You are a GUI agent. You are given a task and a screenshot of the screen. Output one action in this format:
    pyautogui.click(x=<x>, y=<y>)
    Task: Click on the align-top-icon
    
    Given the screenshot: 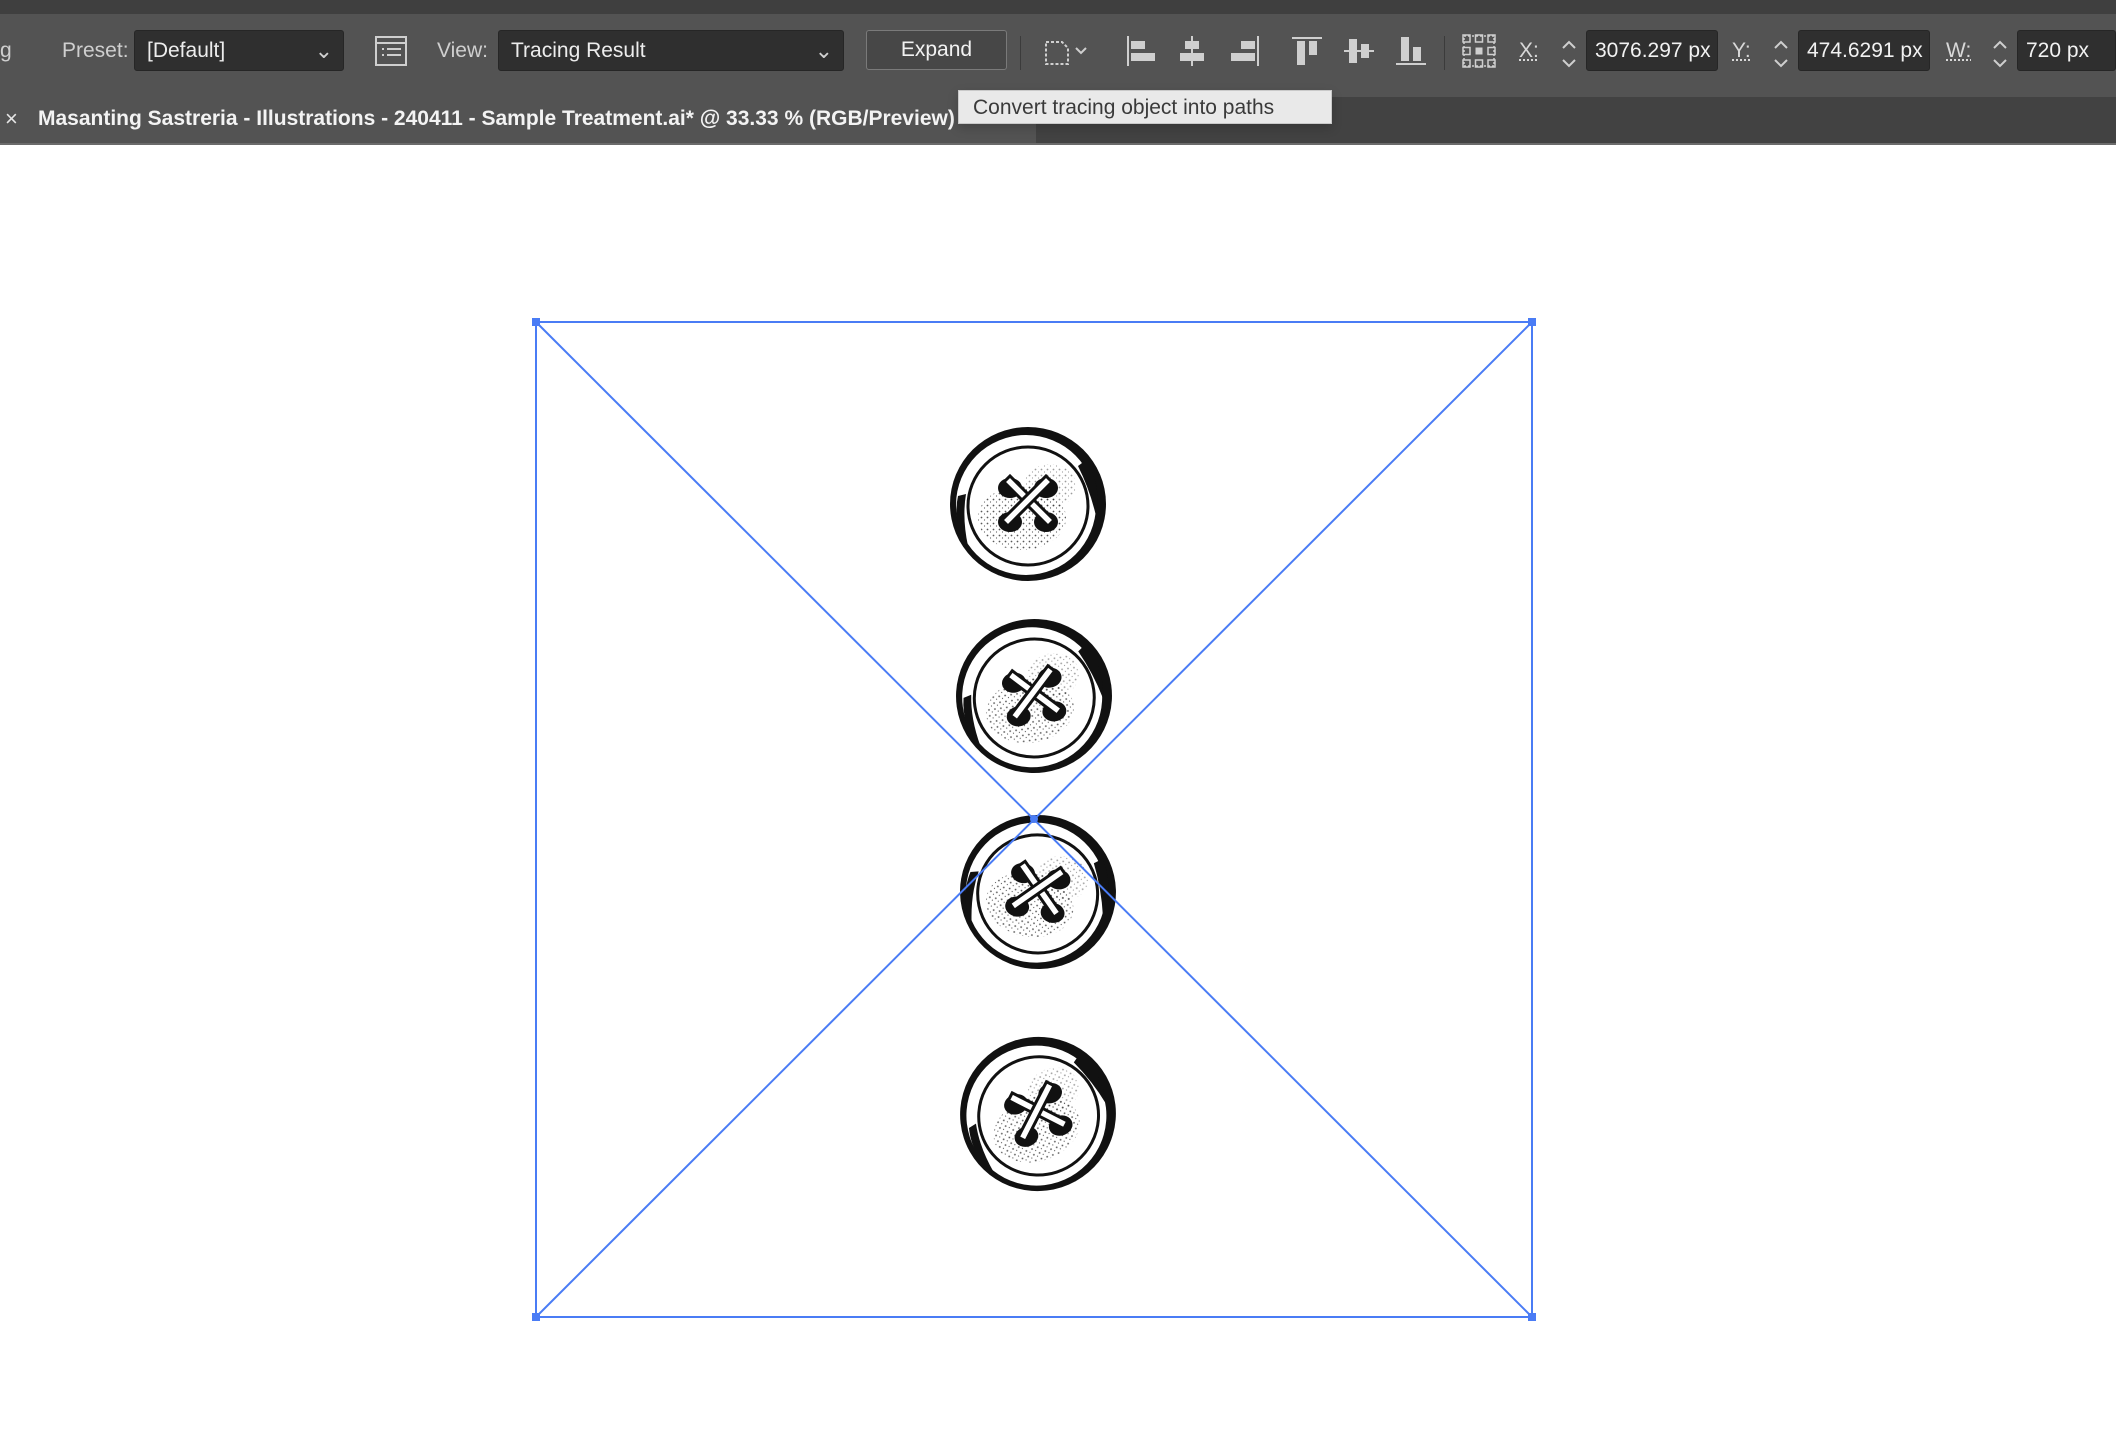 What is the action you would take?
    pyautogui.click(x=1307, y=51)
    